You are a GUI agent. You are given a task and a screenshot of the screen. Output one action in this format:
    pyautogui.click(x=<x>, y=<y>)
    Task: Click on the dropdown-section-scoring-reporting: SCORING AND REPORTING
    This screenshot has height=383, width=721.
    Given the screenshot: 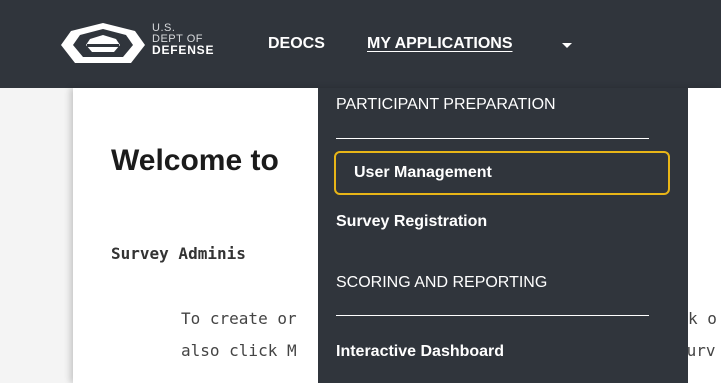 What is the action you would take?
    pyautogui.click(x=442, y=282)
    